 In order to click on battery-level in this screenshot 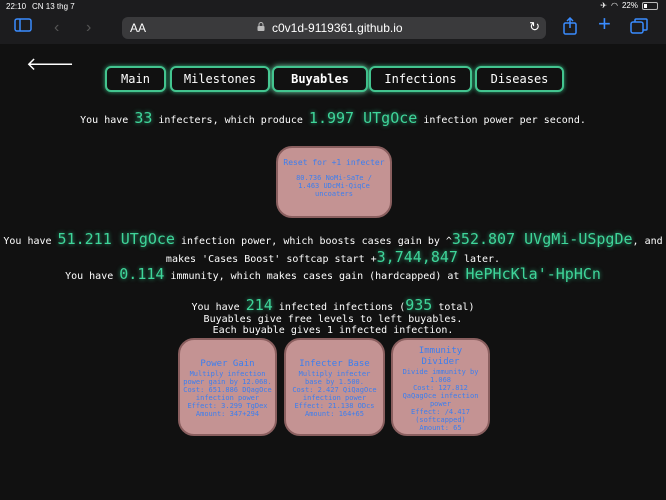, I will do `click(645, 5)`.